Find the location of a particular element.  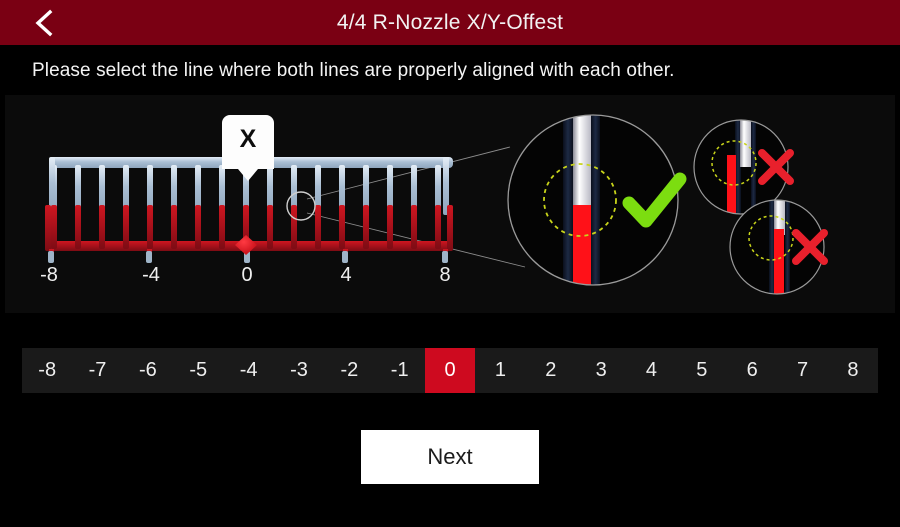

offset-option-6: 6 is located at coordinates (752, 370).